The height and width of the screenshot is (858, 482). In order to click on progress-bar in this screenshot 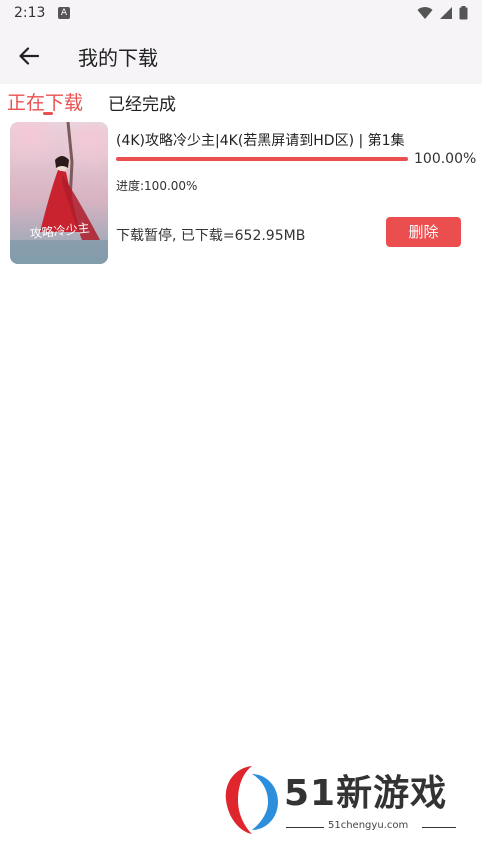, I will do `click(262, 159)`.